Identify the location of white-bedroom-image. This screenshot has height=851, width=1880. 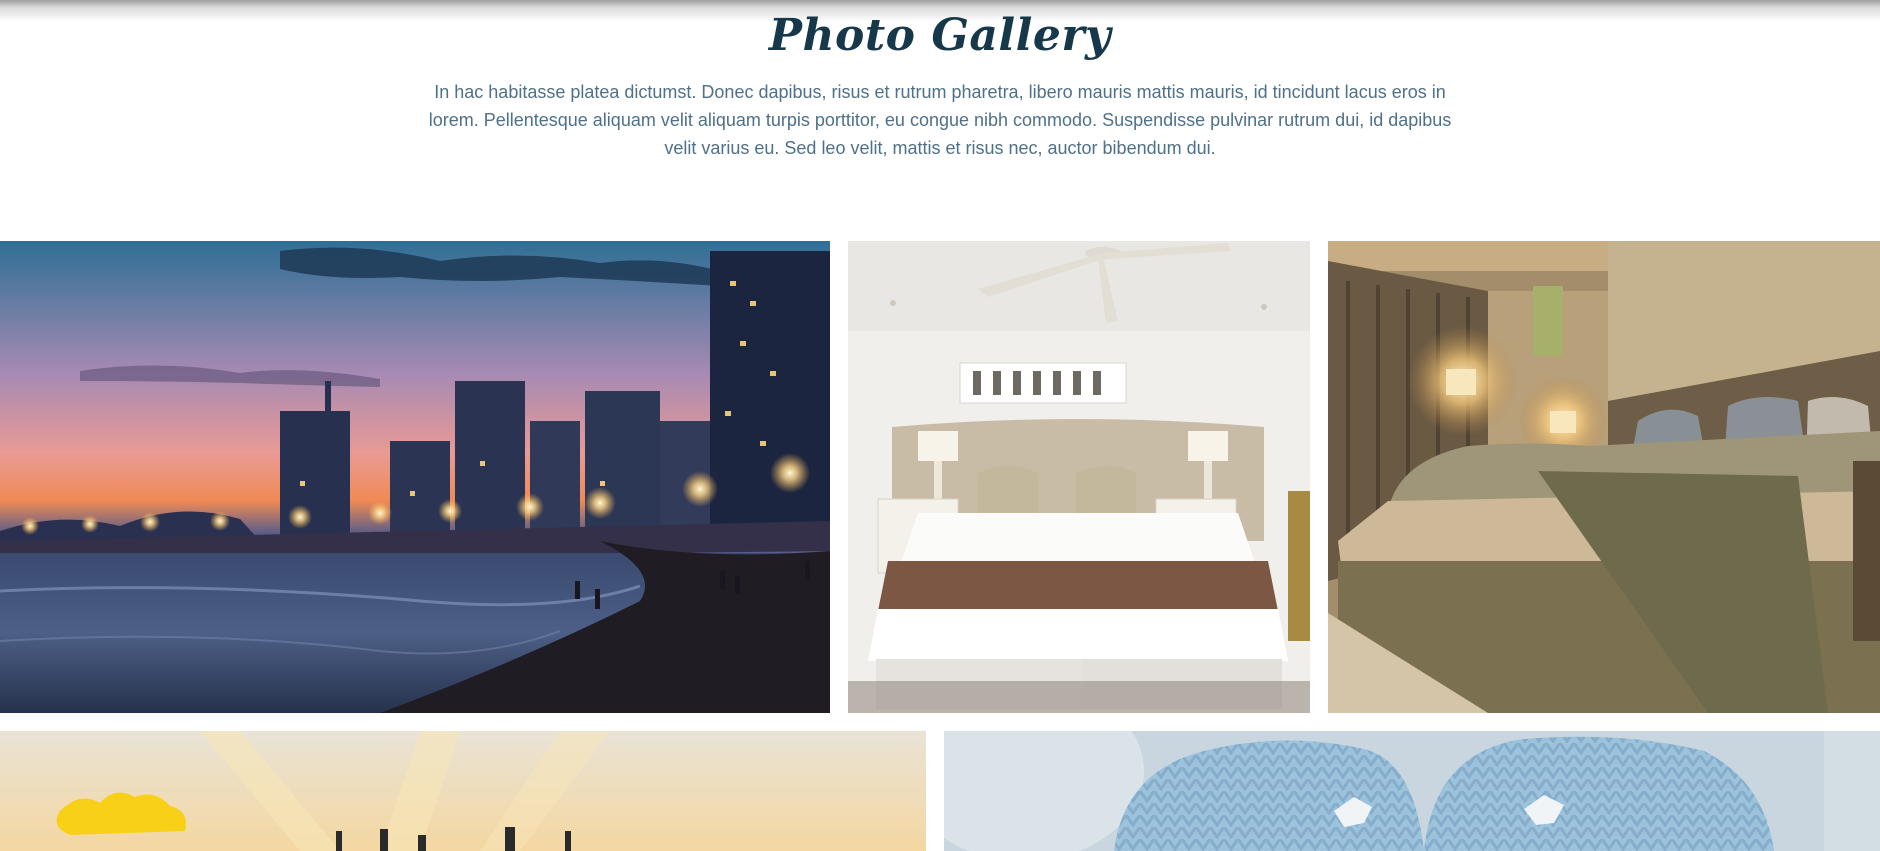
(1079, 477).